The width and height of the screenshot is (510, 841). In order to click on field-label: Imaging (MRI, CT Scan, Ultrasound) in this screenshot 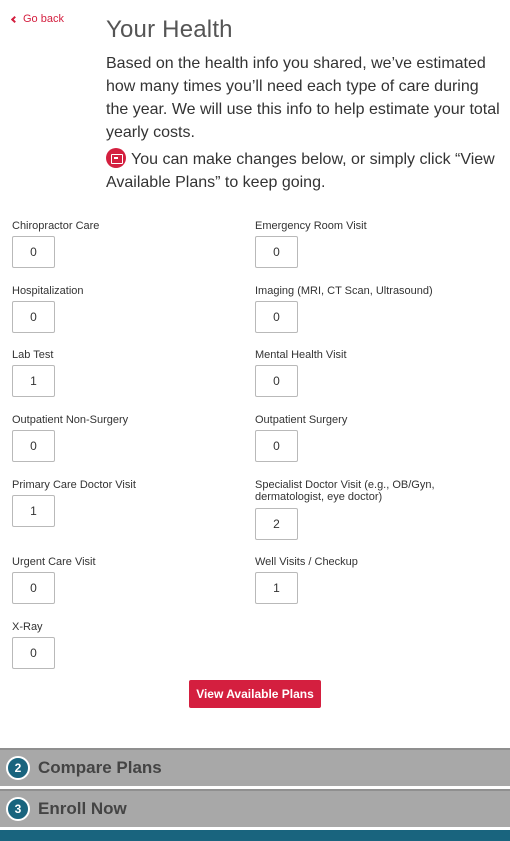, I will do `click(344, 291)`.